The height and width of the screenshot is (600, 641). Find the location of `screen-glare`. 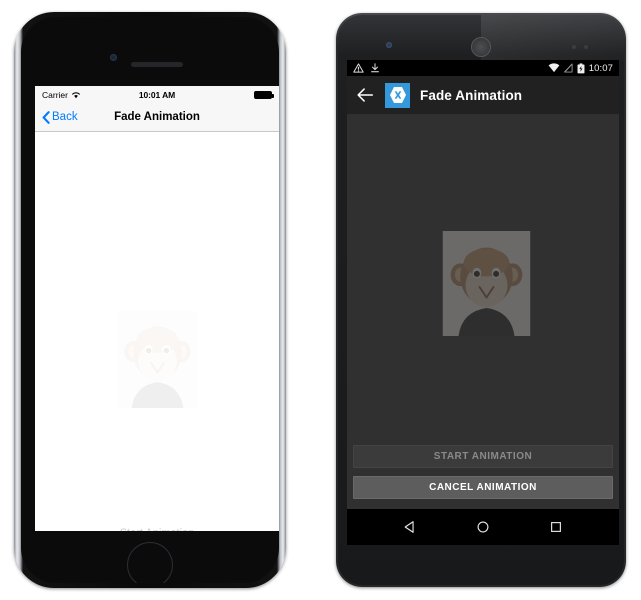

screen-glare is located at coordinates (552, 38).